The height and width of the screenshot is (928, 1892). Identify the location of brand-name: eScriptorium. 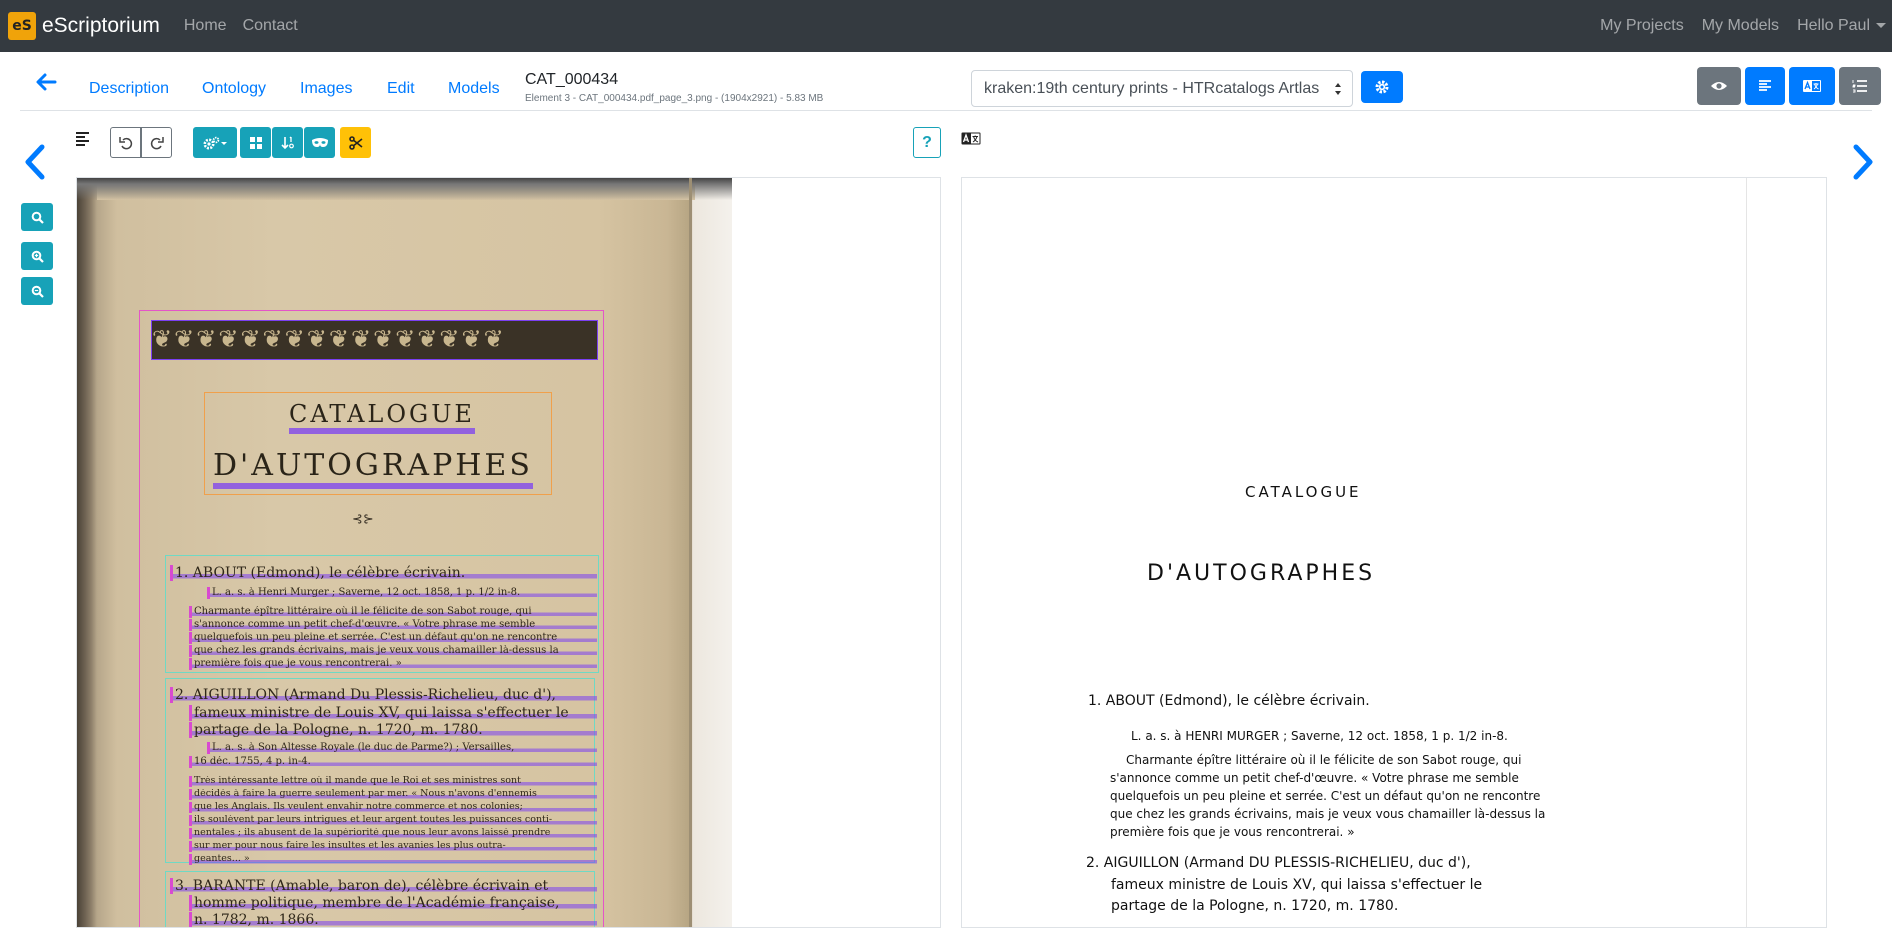
(101, 25).